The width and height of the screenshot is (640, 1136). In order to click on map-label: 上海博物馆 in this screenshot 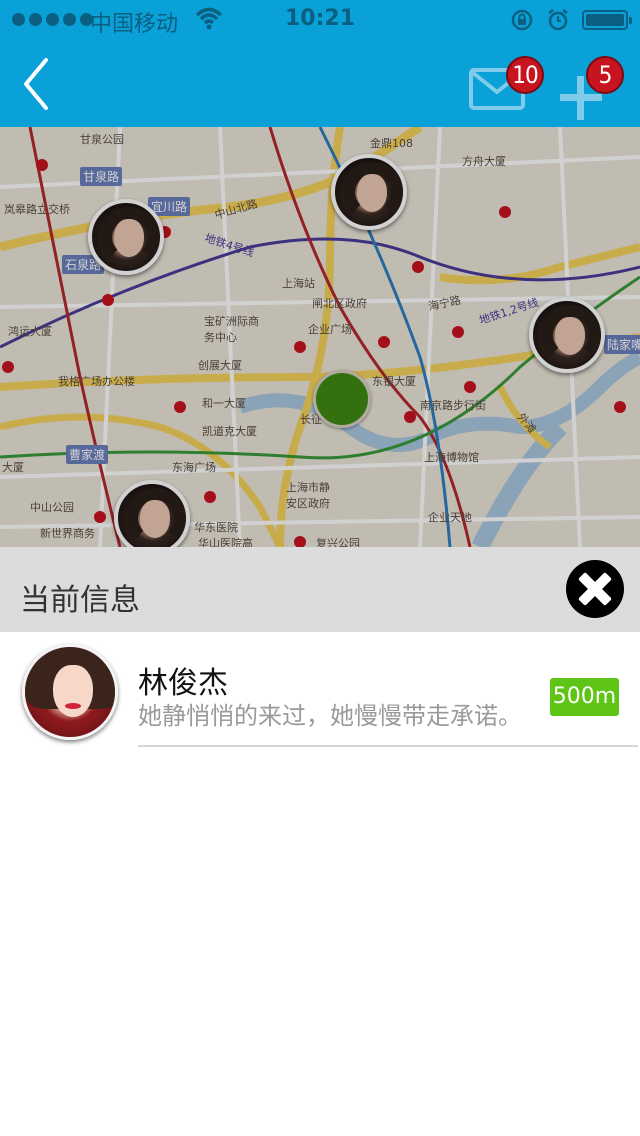, I will do `click(451, 457)`.